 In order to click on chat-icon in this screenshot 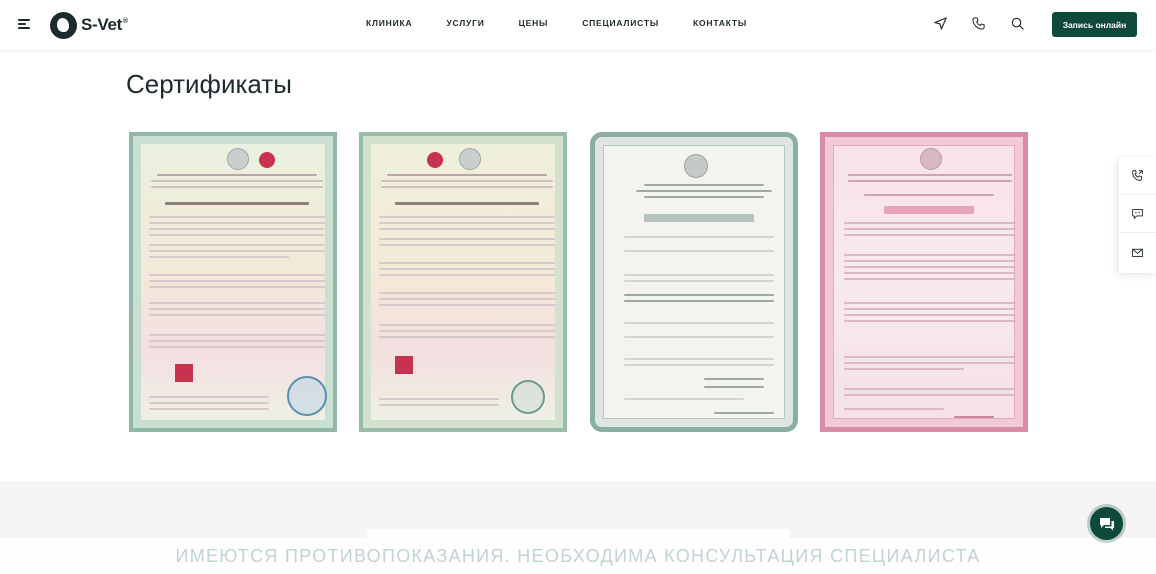, I will do `click(1106, 523)`.